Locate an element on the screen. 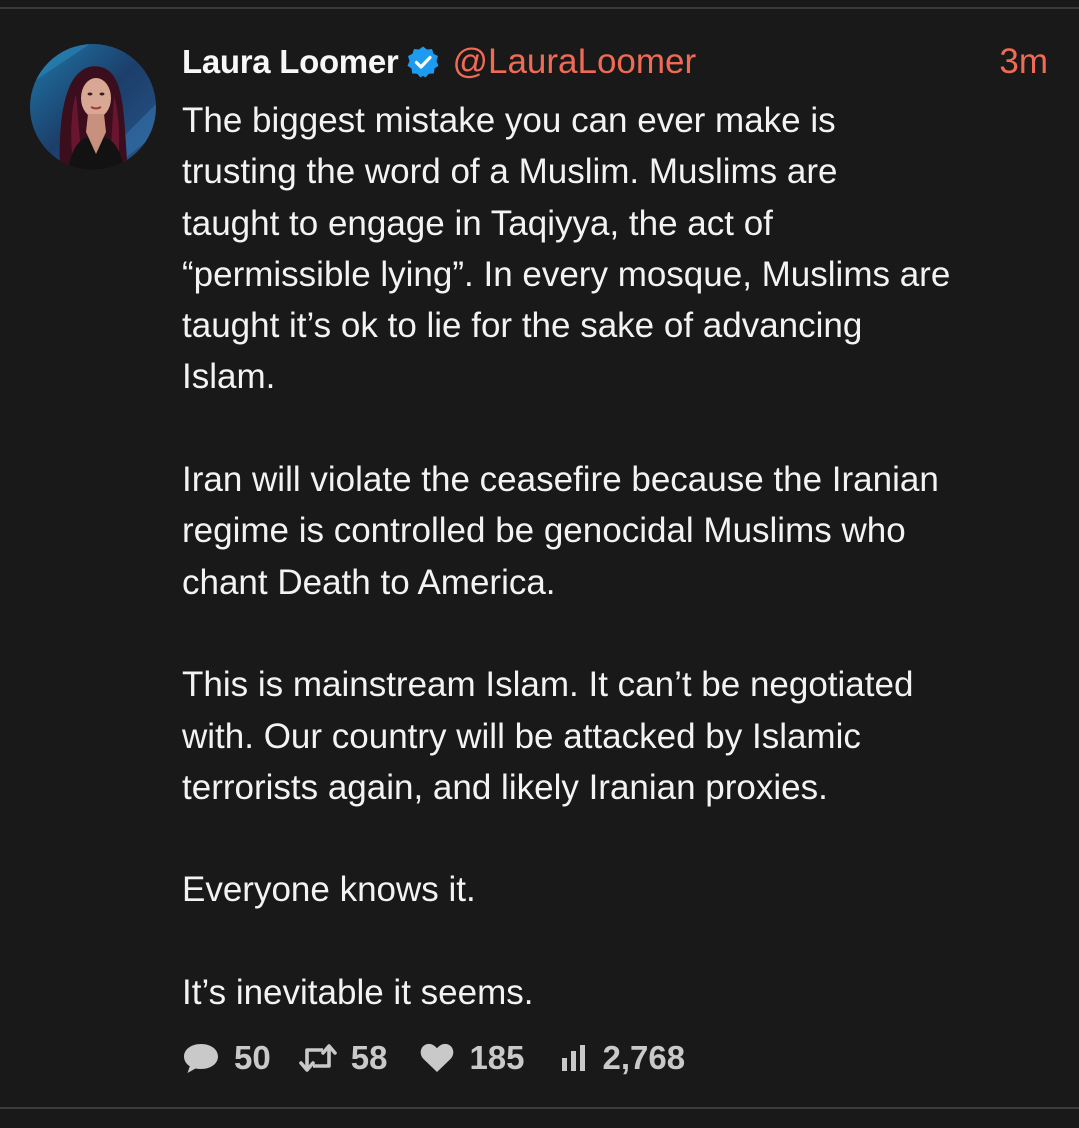  top-divider is located at coordinates (539, 8).